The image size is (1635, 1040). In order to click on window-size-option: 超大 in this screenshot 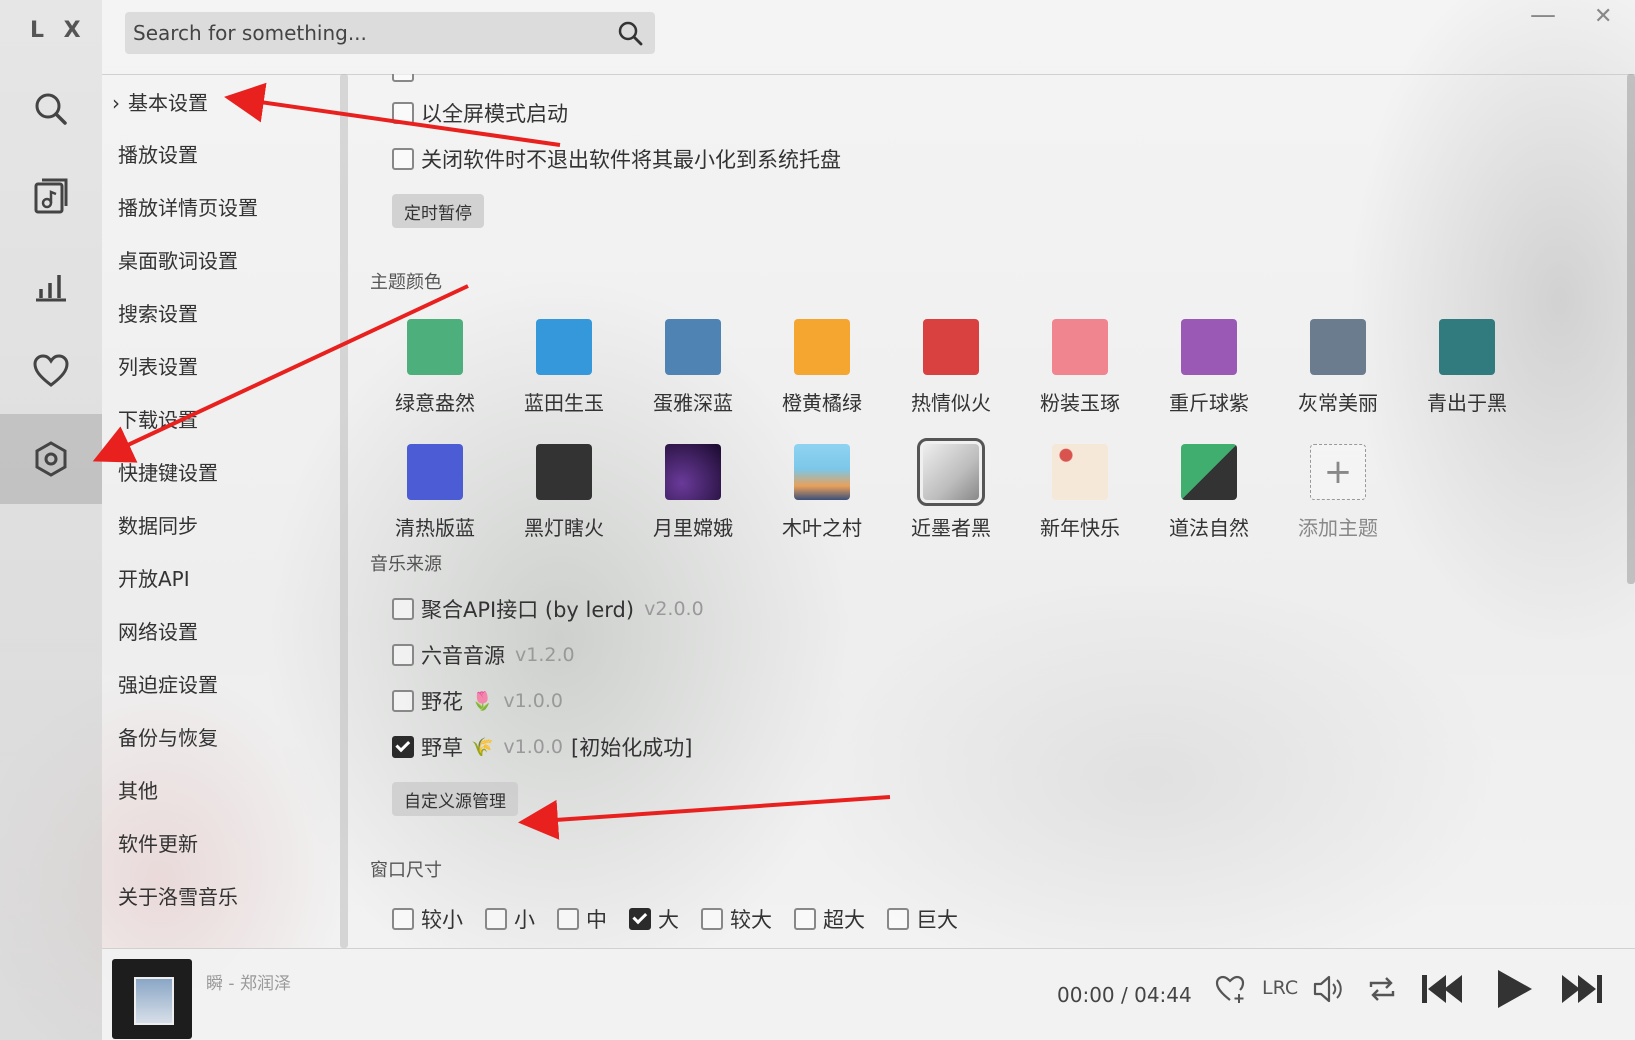, I will do `click(829, 919)`.